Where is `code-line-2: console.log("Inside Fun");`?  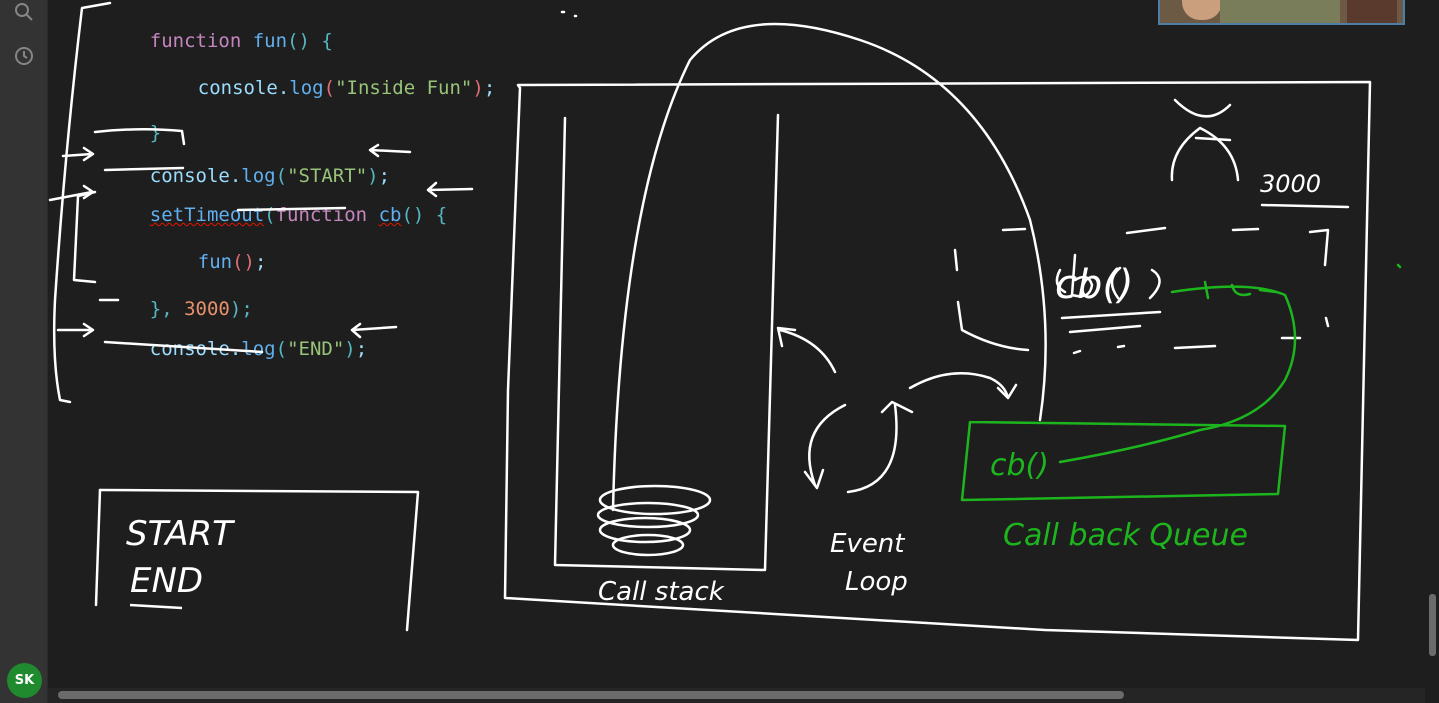
code-line-2: console.log("Inside Fun"); is located at coordinates (346, 88).